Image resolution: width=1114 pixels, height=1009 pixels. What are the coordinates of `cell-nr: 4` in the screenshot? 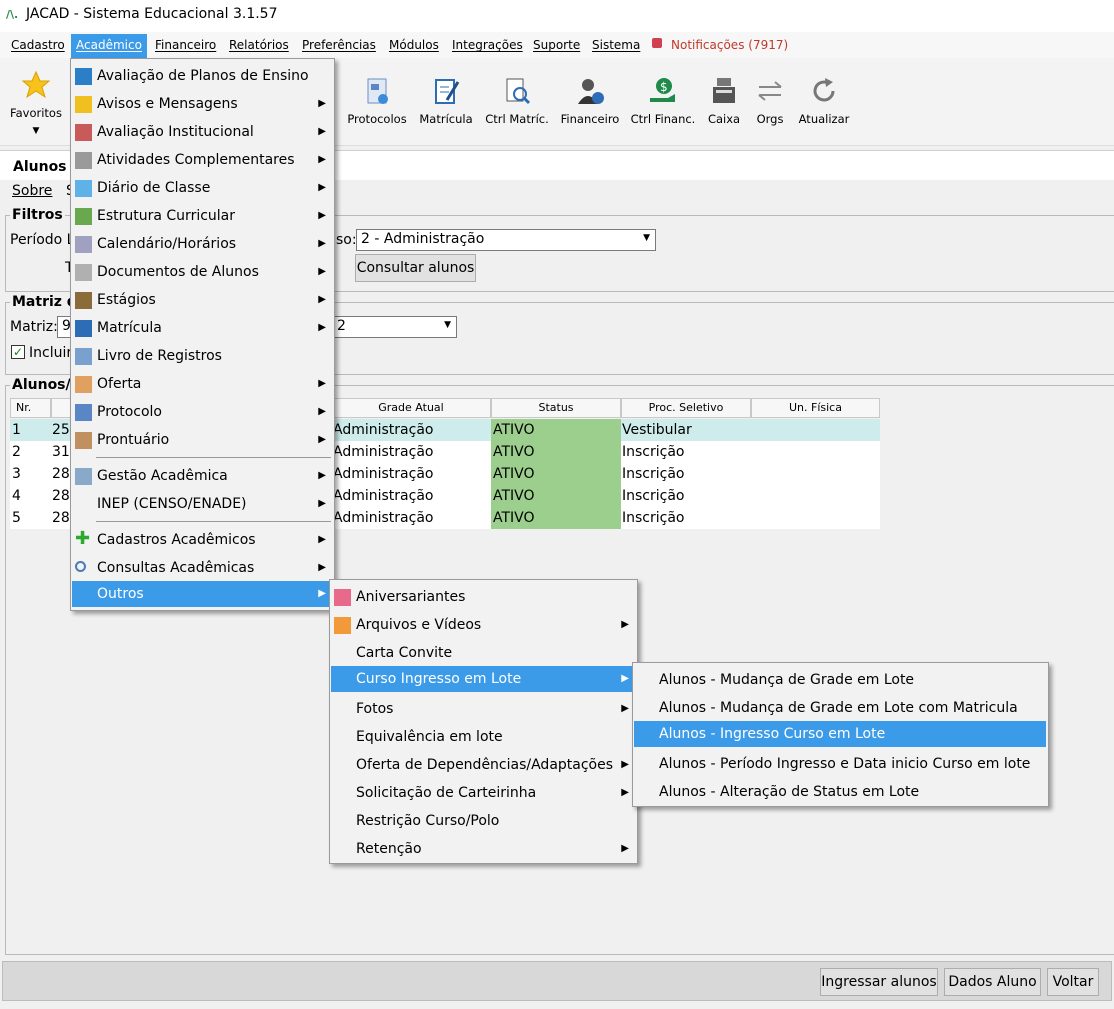 It's located at (16, 496).